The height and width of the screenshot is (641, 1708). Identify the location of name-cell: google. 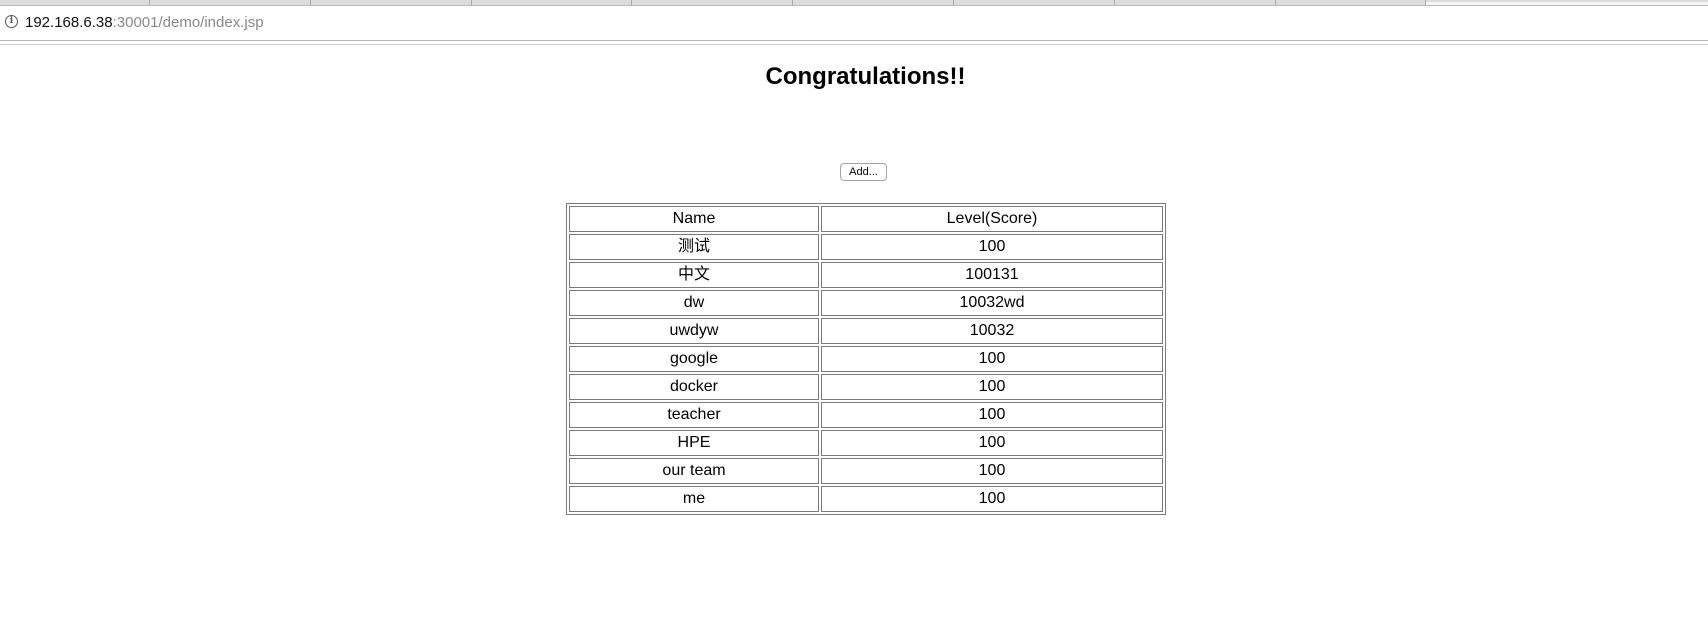
(694, 359).